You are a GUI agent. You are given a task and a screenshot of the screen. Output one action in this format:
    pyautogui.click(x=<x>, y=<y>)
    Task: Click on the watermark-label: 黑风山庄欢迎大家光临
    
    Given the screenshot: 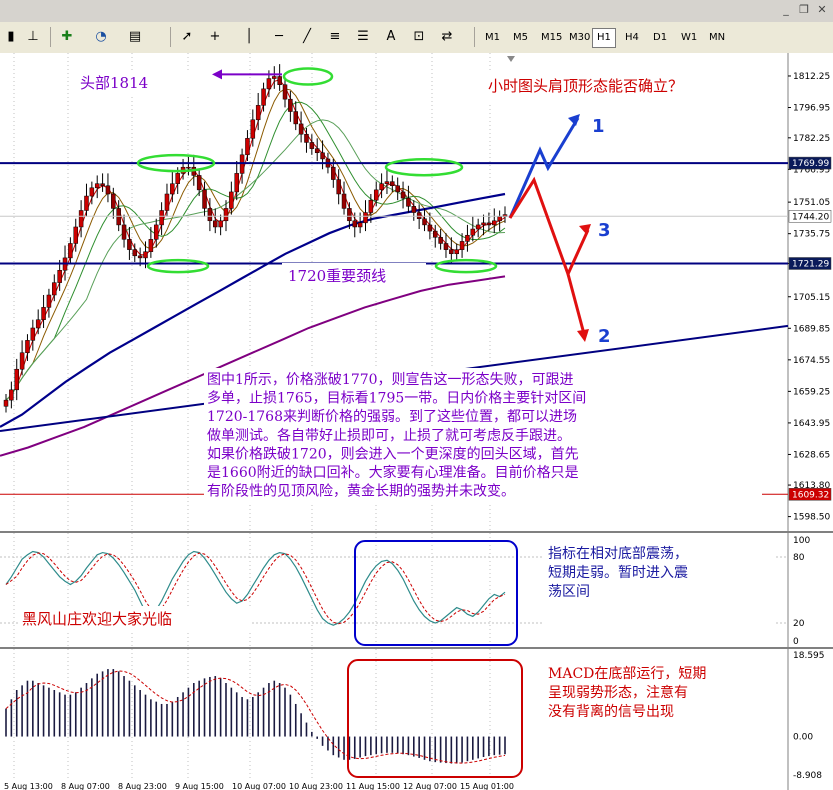 What is the action you would take?
    pyautogui.click(x=97, y=619)
    